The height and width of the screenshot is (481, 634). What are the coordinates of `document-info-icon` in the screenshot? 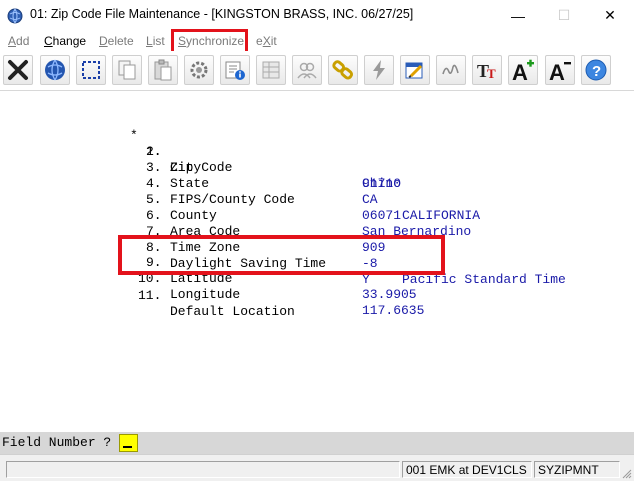 It's located at (235, 70).